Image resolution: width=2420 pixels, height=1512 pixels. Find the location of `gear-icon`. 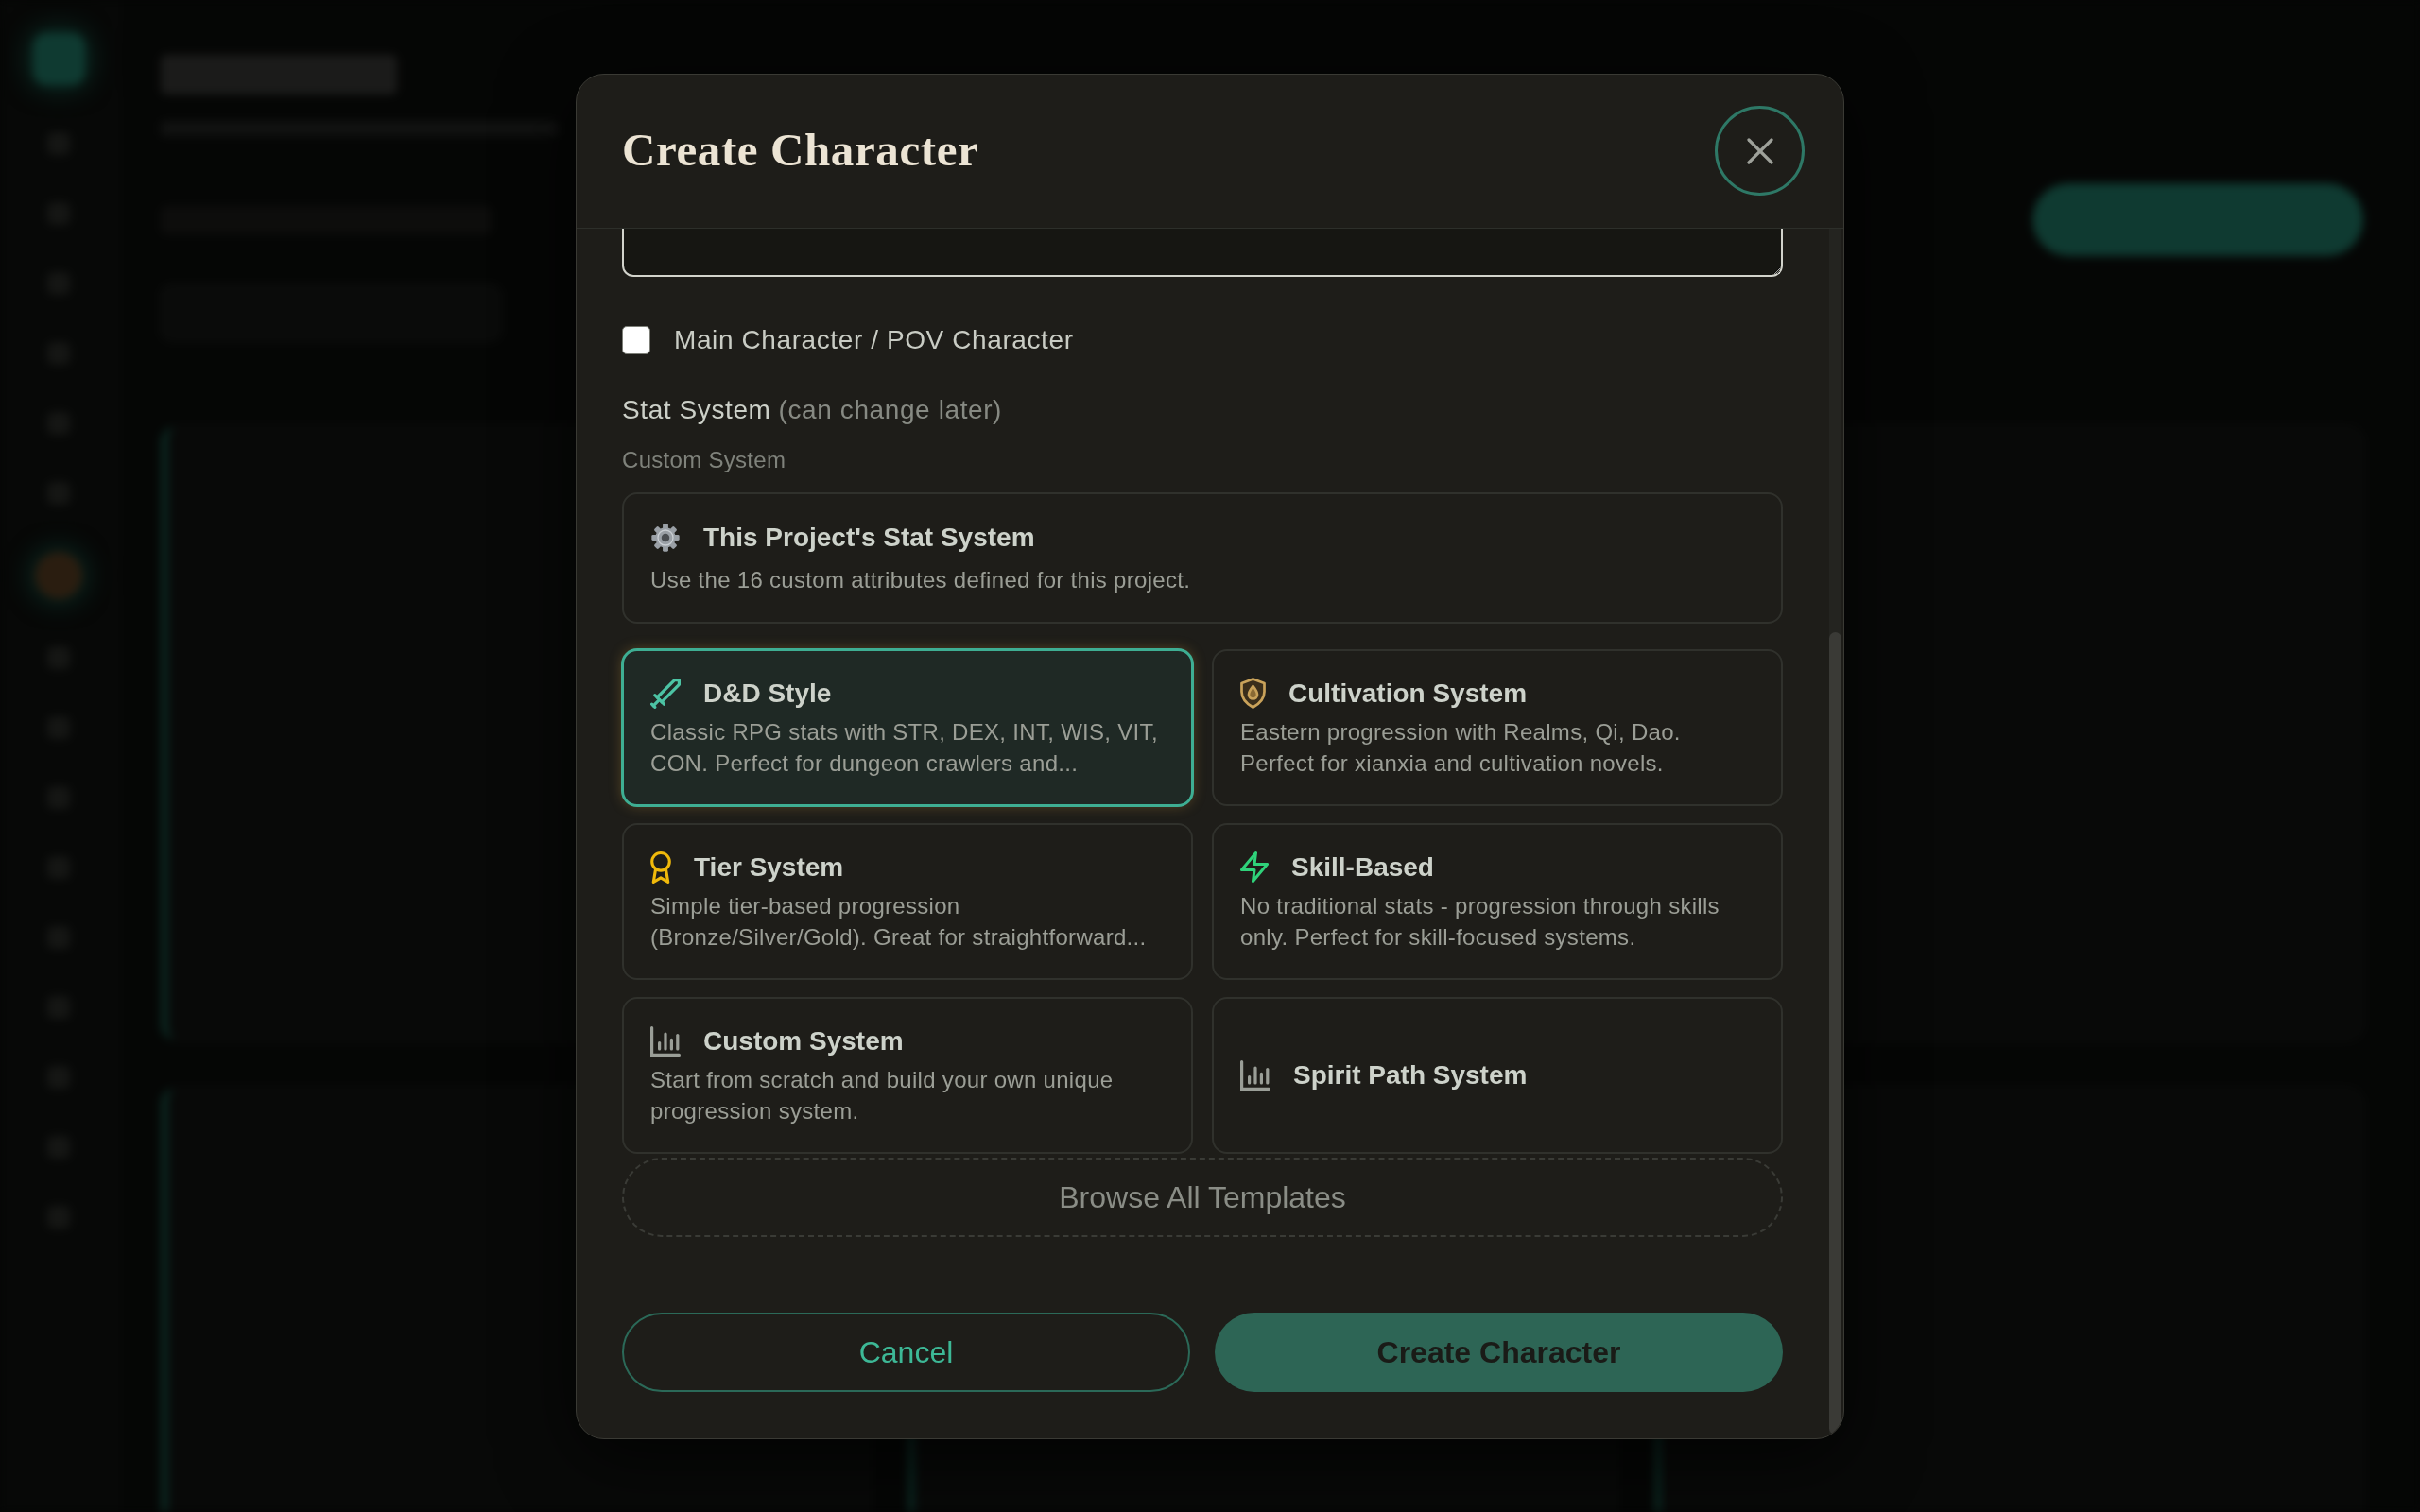

gear-icon is located at coordinates (665, 537).